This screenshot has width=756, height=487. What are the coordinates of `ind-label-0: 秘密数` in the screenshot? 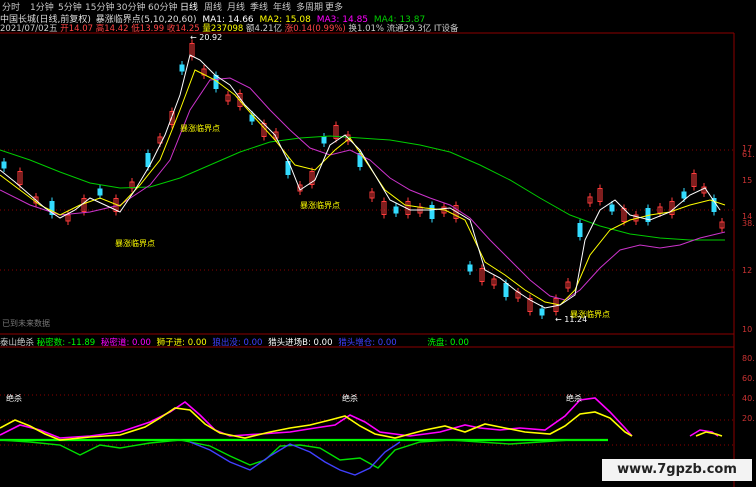 It's located at (49, 343).